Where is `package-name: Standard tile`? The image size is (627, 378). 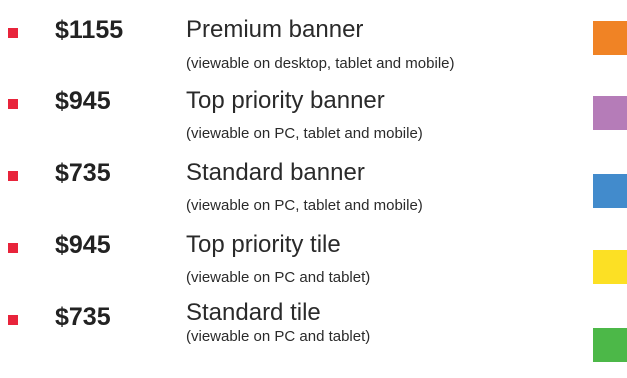
package-name: Standard tile is located at coordinates (253, 312).